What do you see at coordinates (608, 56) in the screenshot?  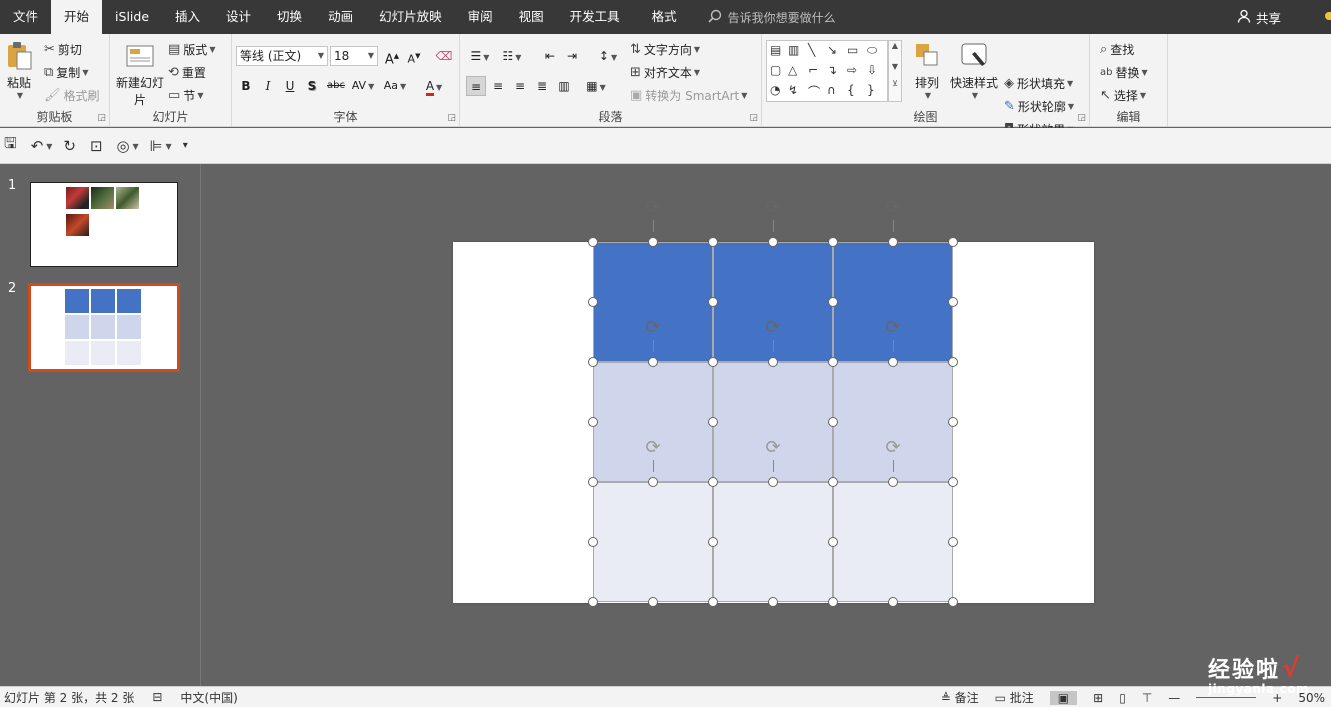 I see `line-spacing-icon: ↕ ▼` at bounding box center [608, 56].